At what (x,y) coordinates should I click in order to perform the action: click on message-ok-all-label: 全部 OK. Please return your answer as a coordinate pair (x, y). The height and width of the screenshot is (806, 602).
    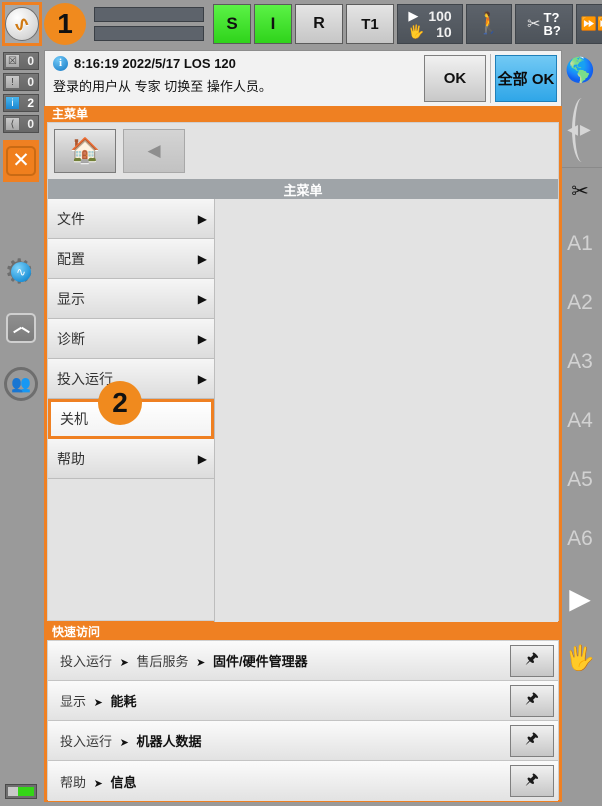
    Looking at the image, I should click on (526, 79).